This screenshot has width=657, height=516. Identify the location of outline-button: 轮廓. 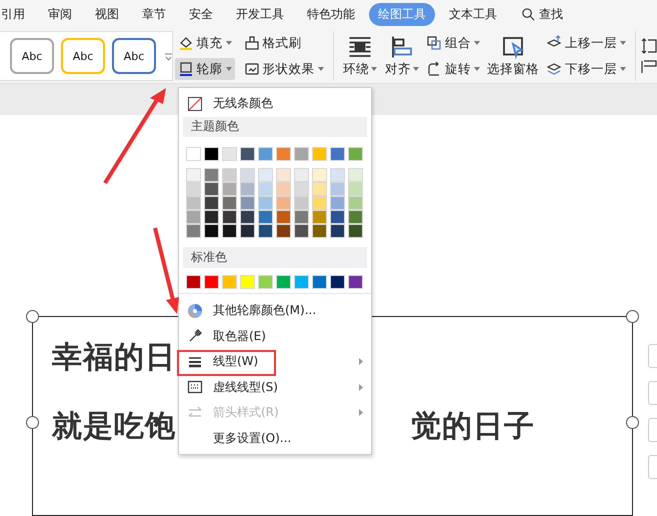
(204, 69).